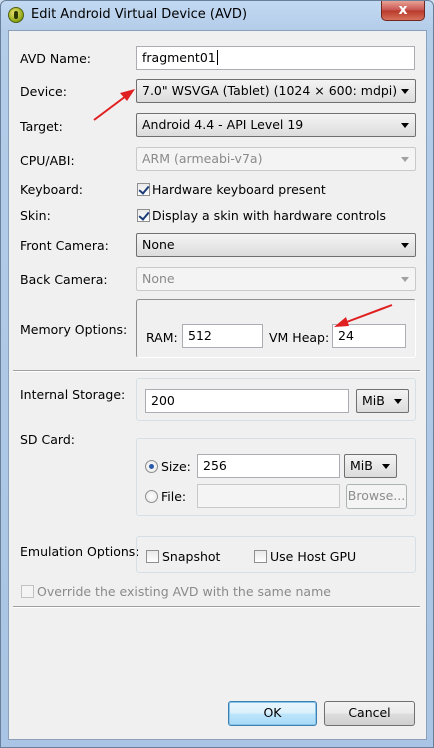  I want to click on avd-name-input: fragment01, so click(275, 58).